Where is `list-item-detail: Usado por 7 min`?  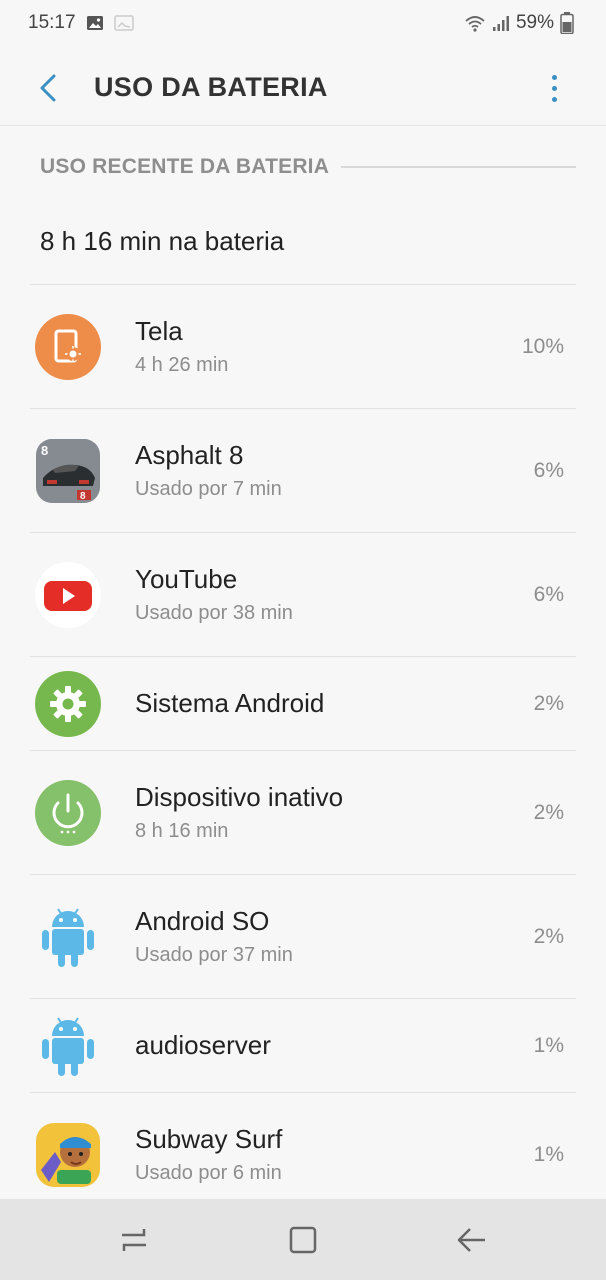 list-item-detail: Usado por 7 min is located at coordinates (208, 489).